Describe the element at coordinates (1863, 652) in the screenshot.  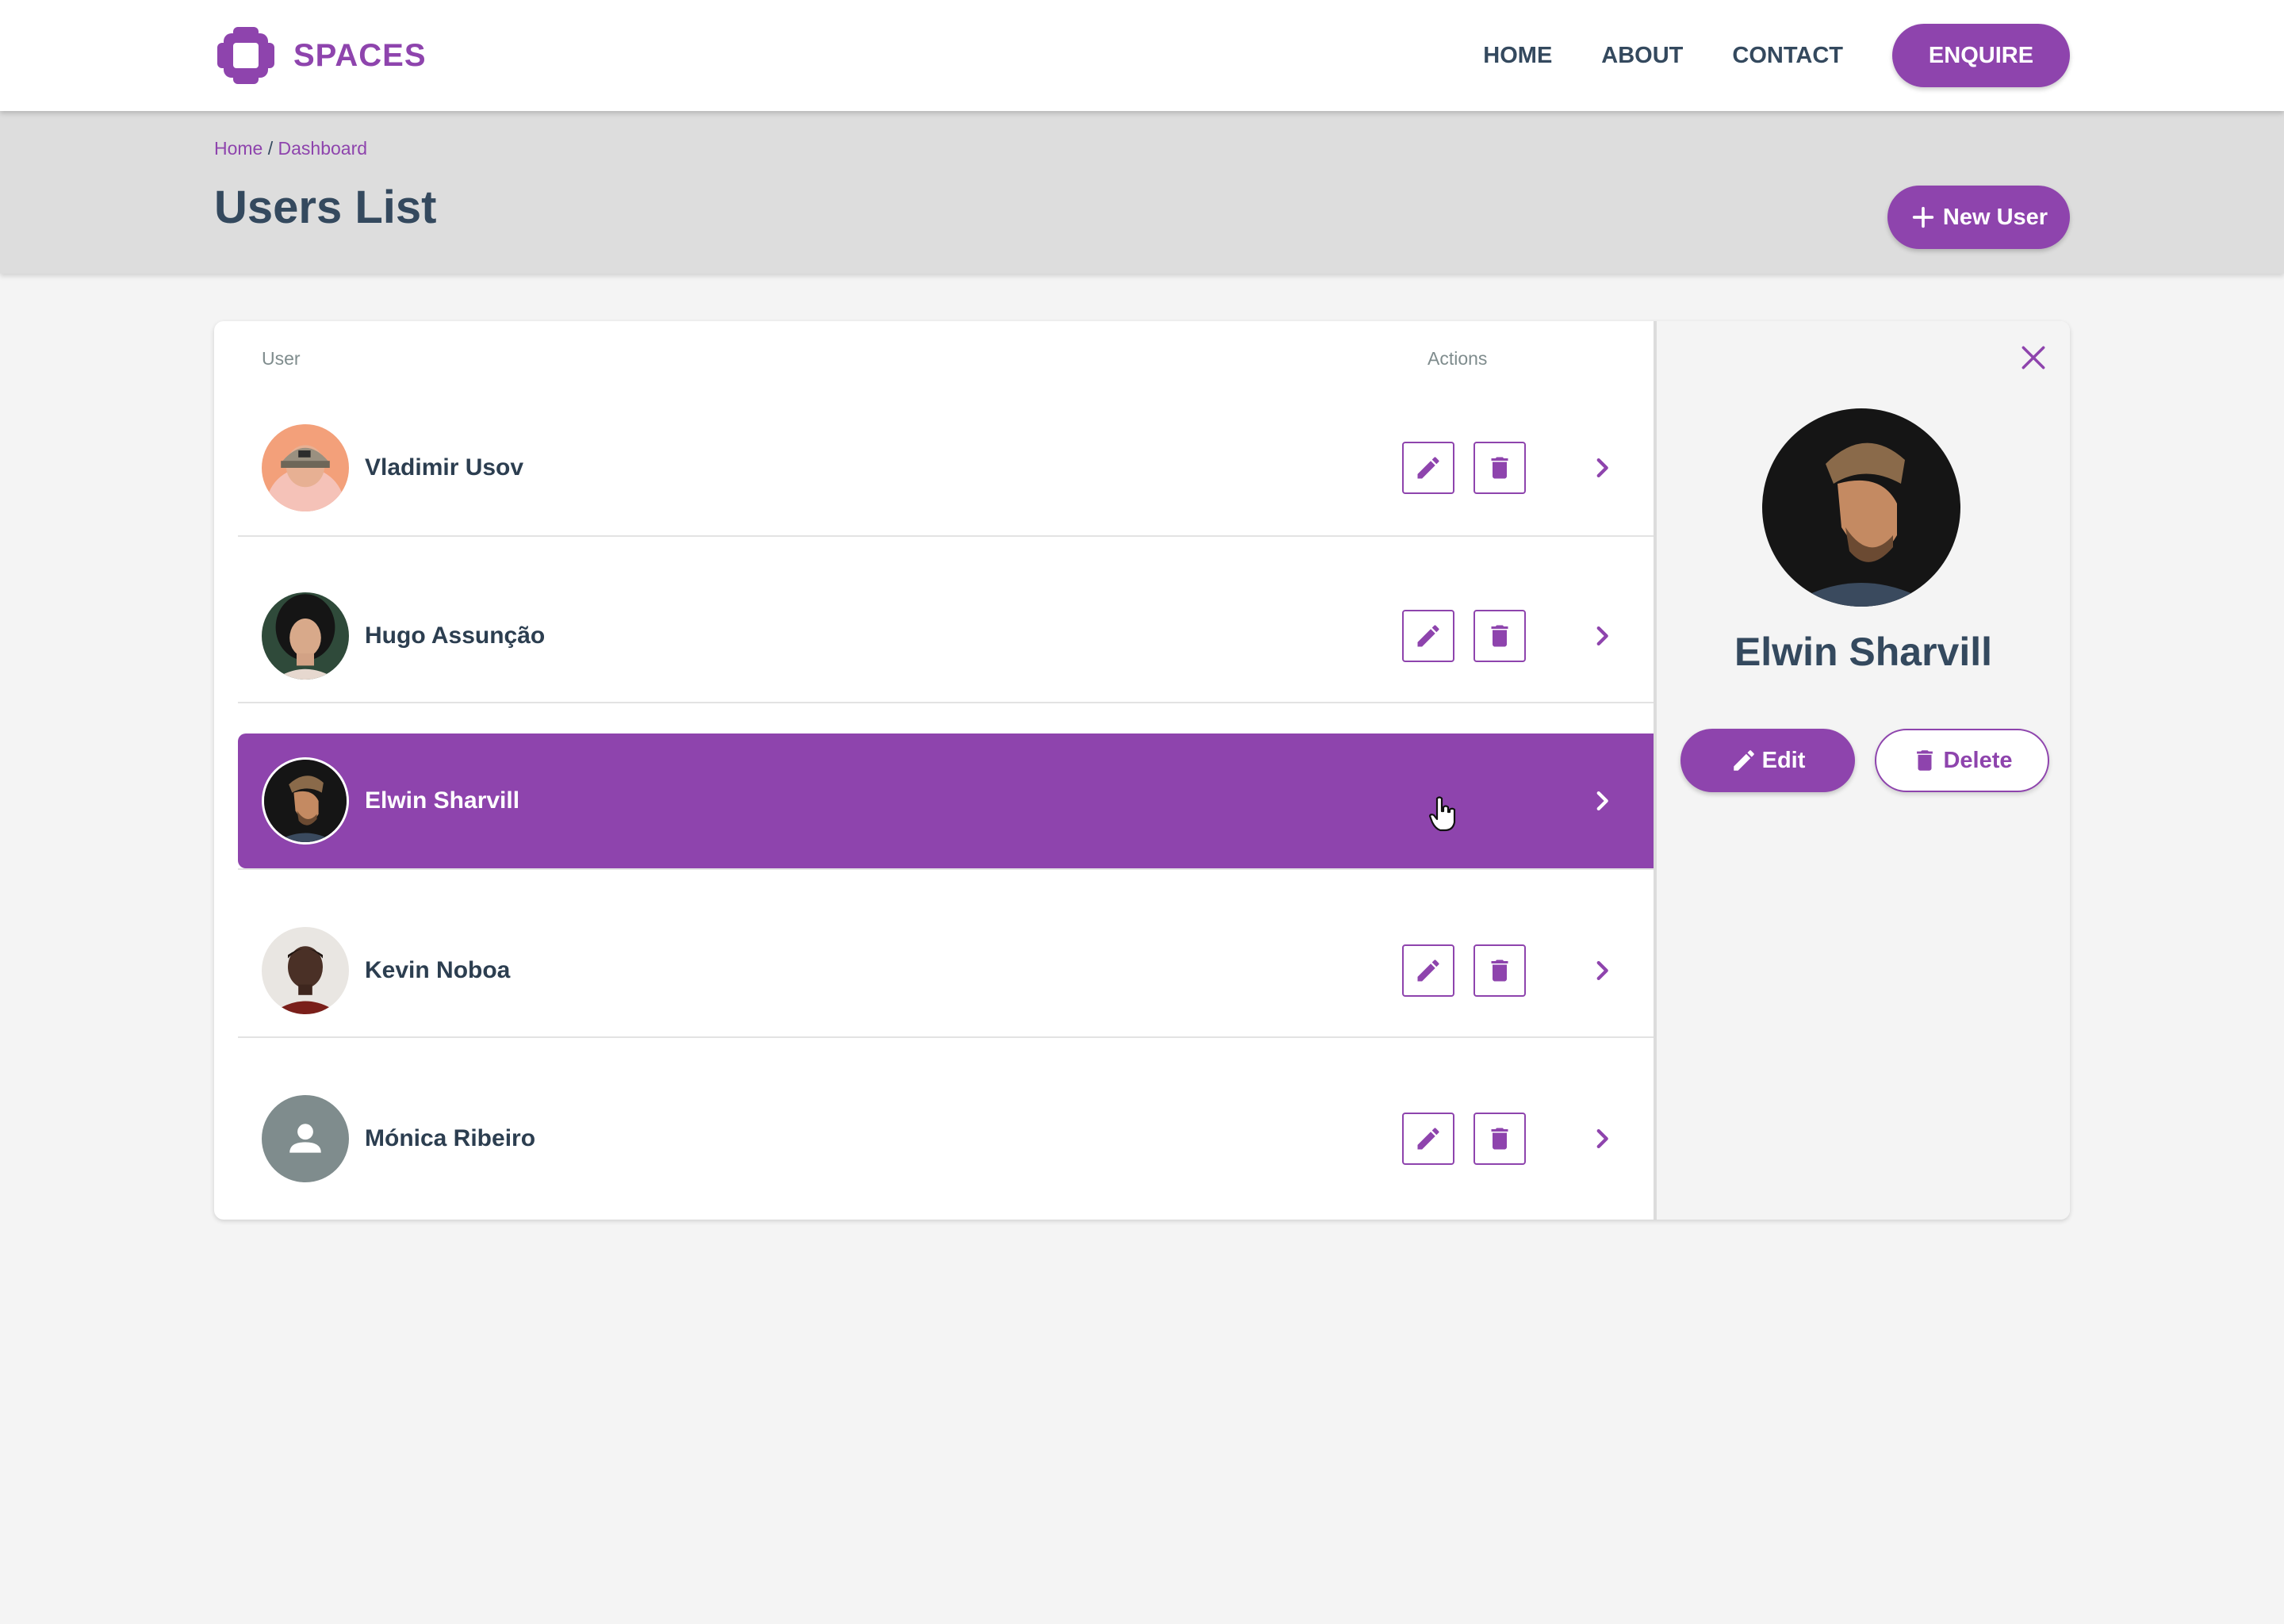
I see `detail-user-name: Elwin Sharvill` at that location.